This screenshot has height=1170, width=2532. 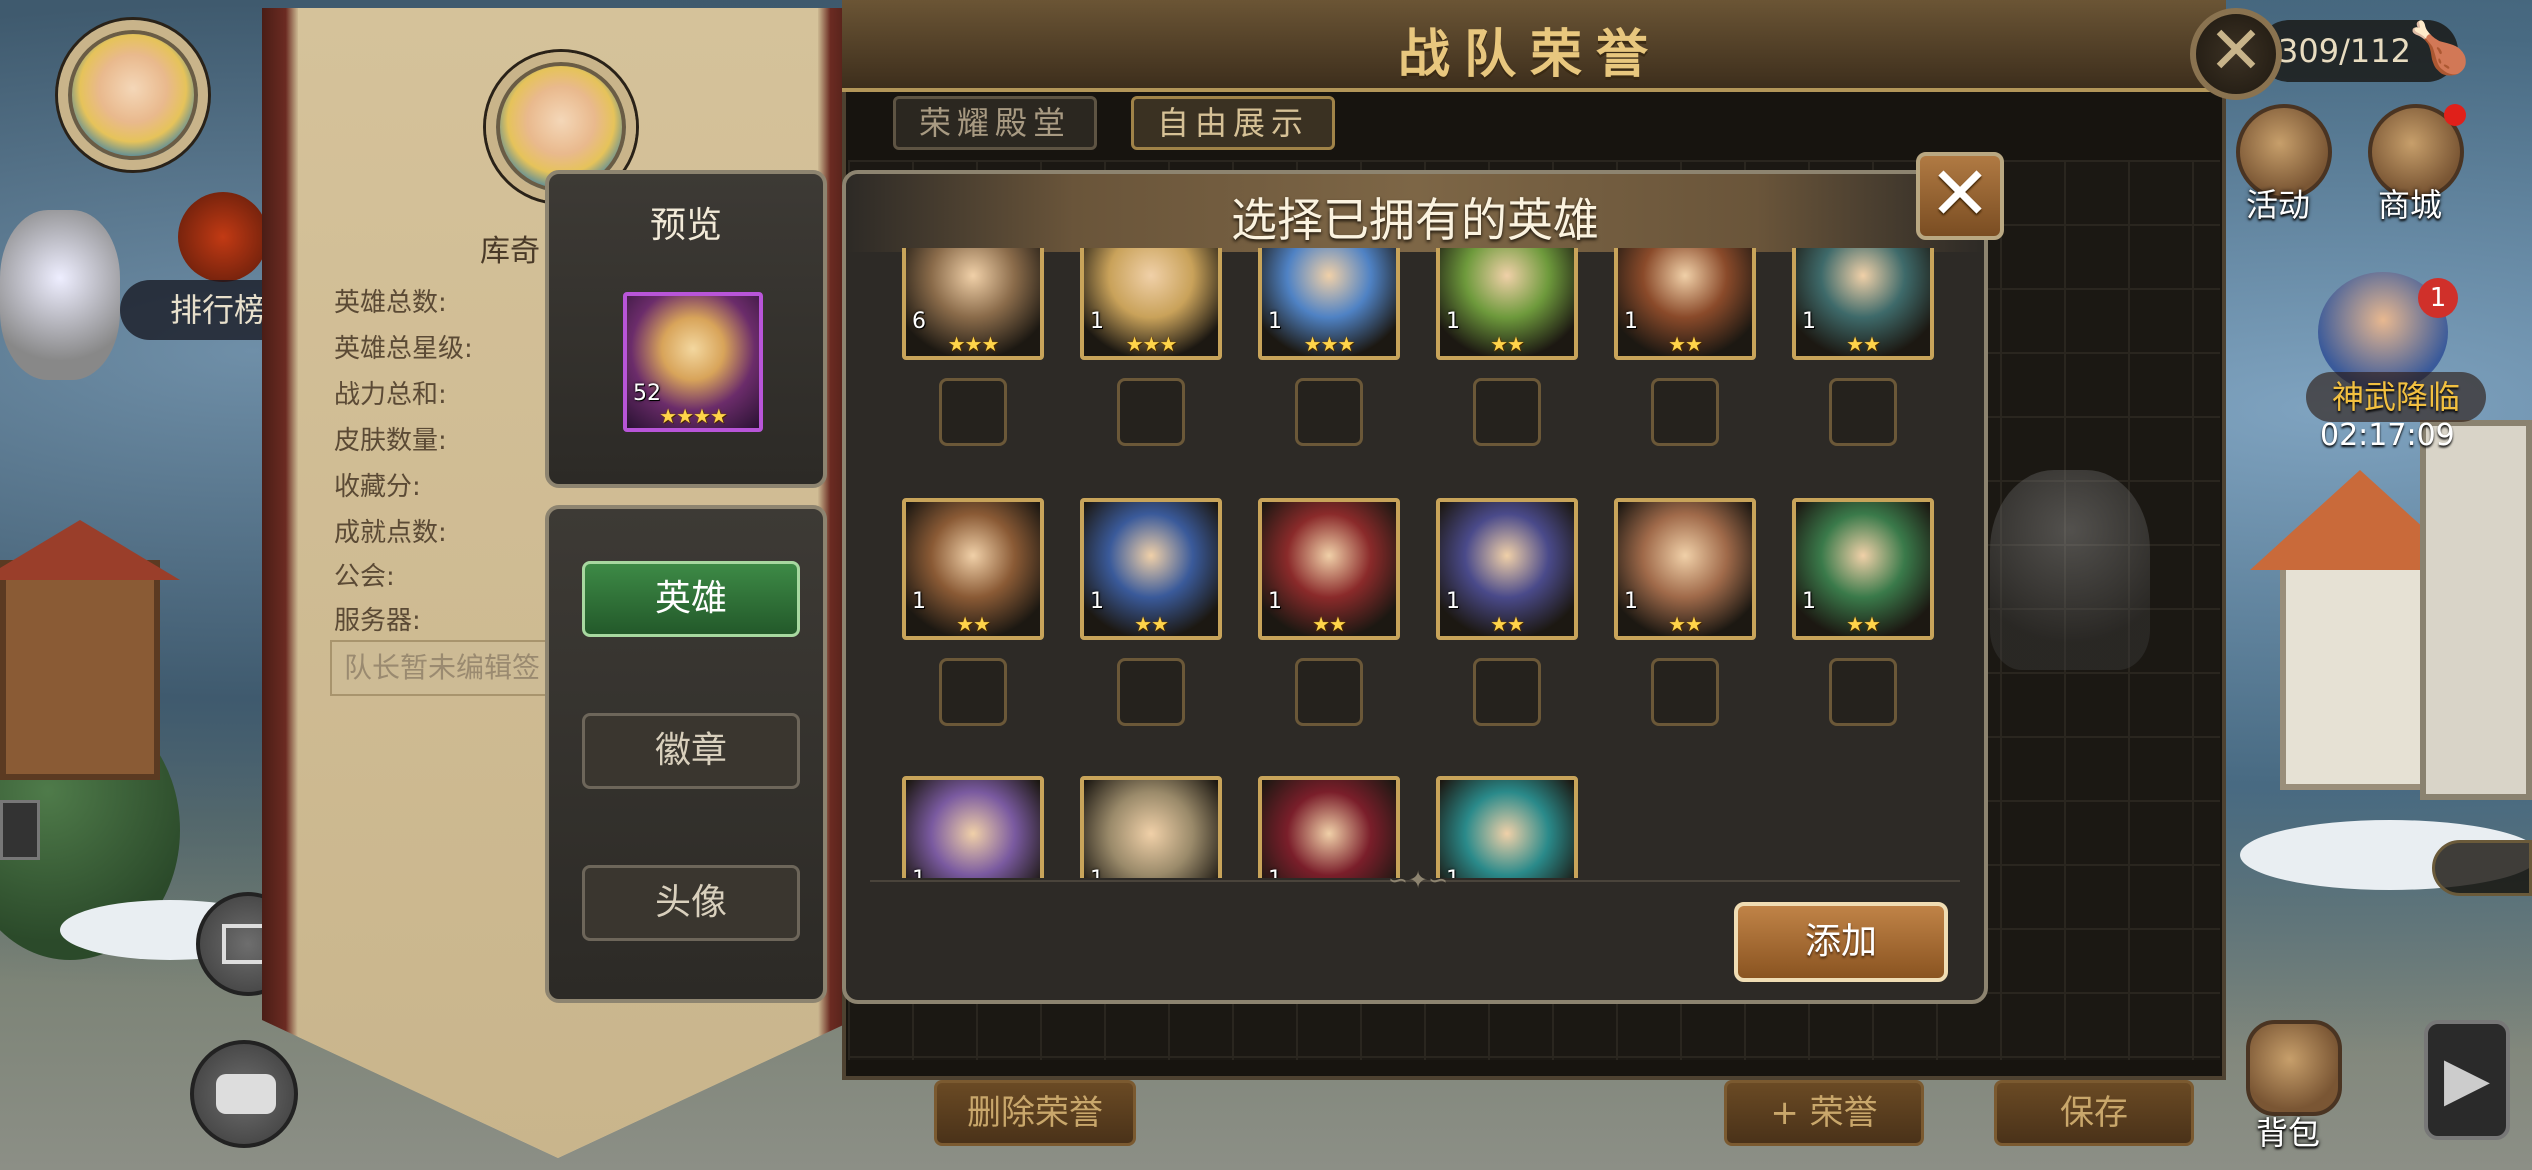 I want to click on event-badge: 1, so click(x=2438, y=298).